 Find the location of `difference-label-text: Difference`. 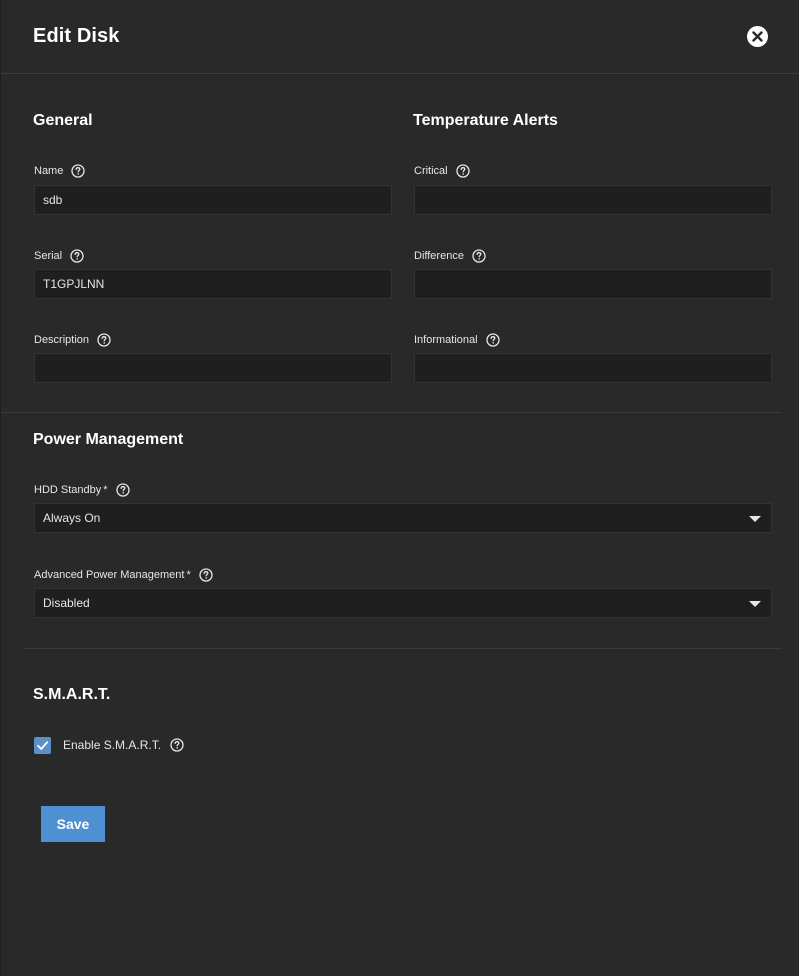

difference-label-text: Difference is located at coordinates (439, 256).